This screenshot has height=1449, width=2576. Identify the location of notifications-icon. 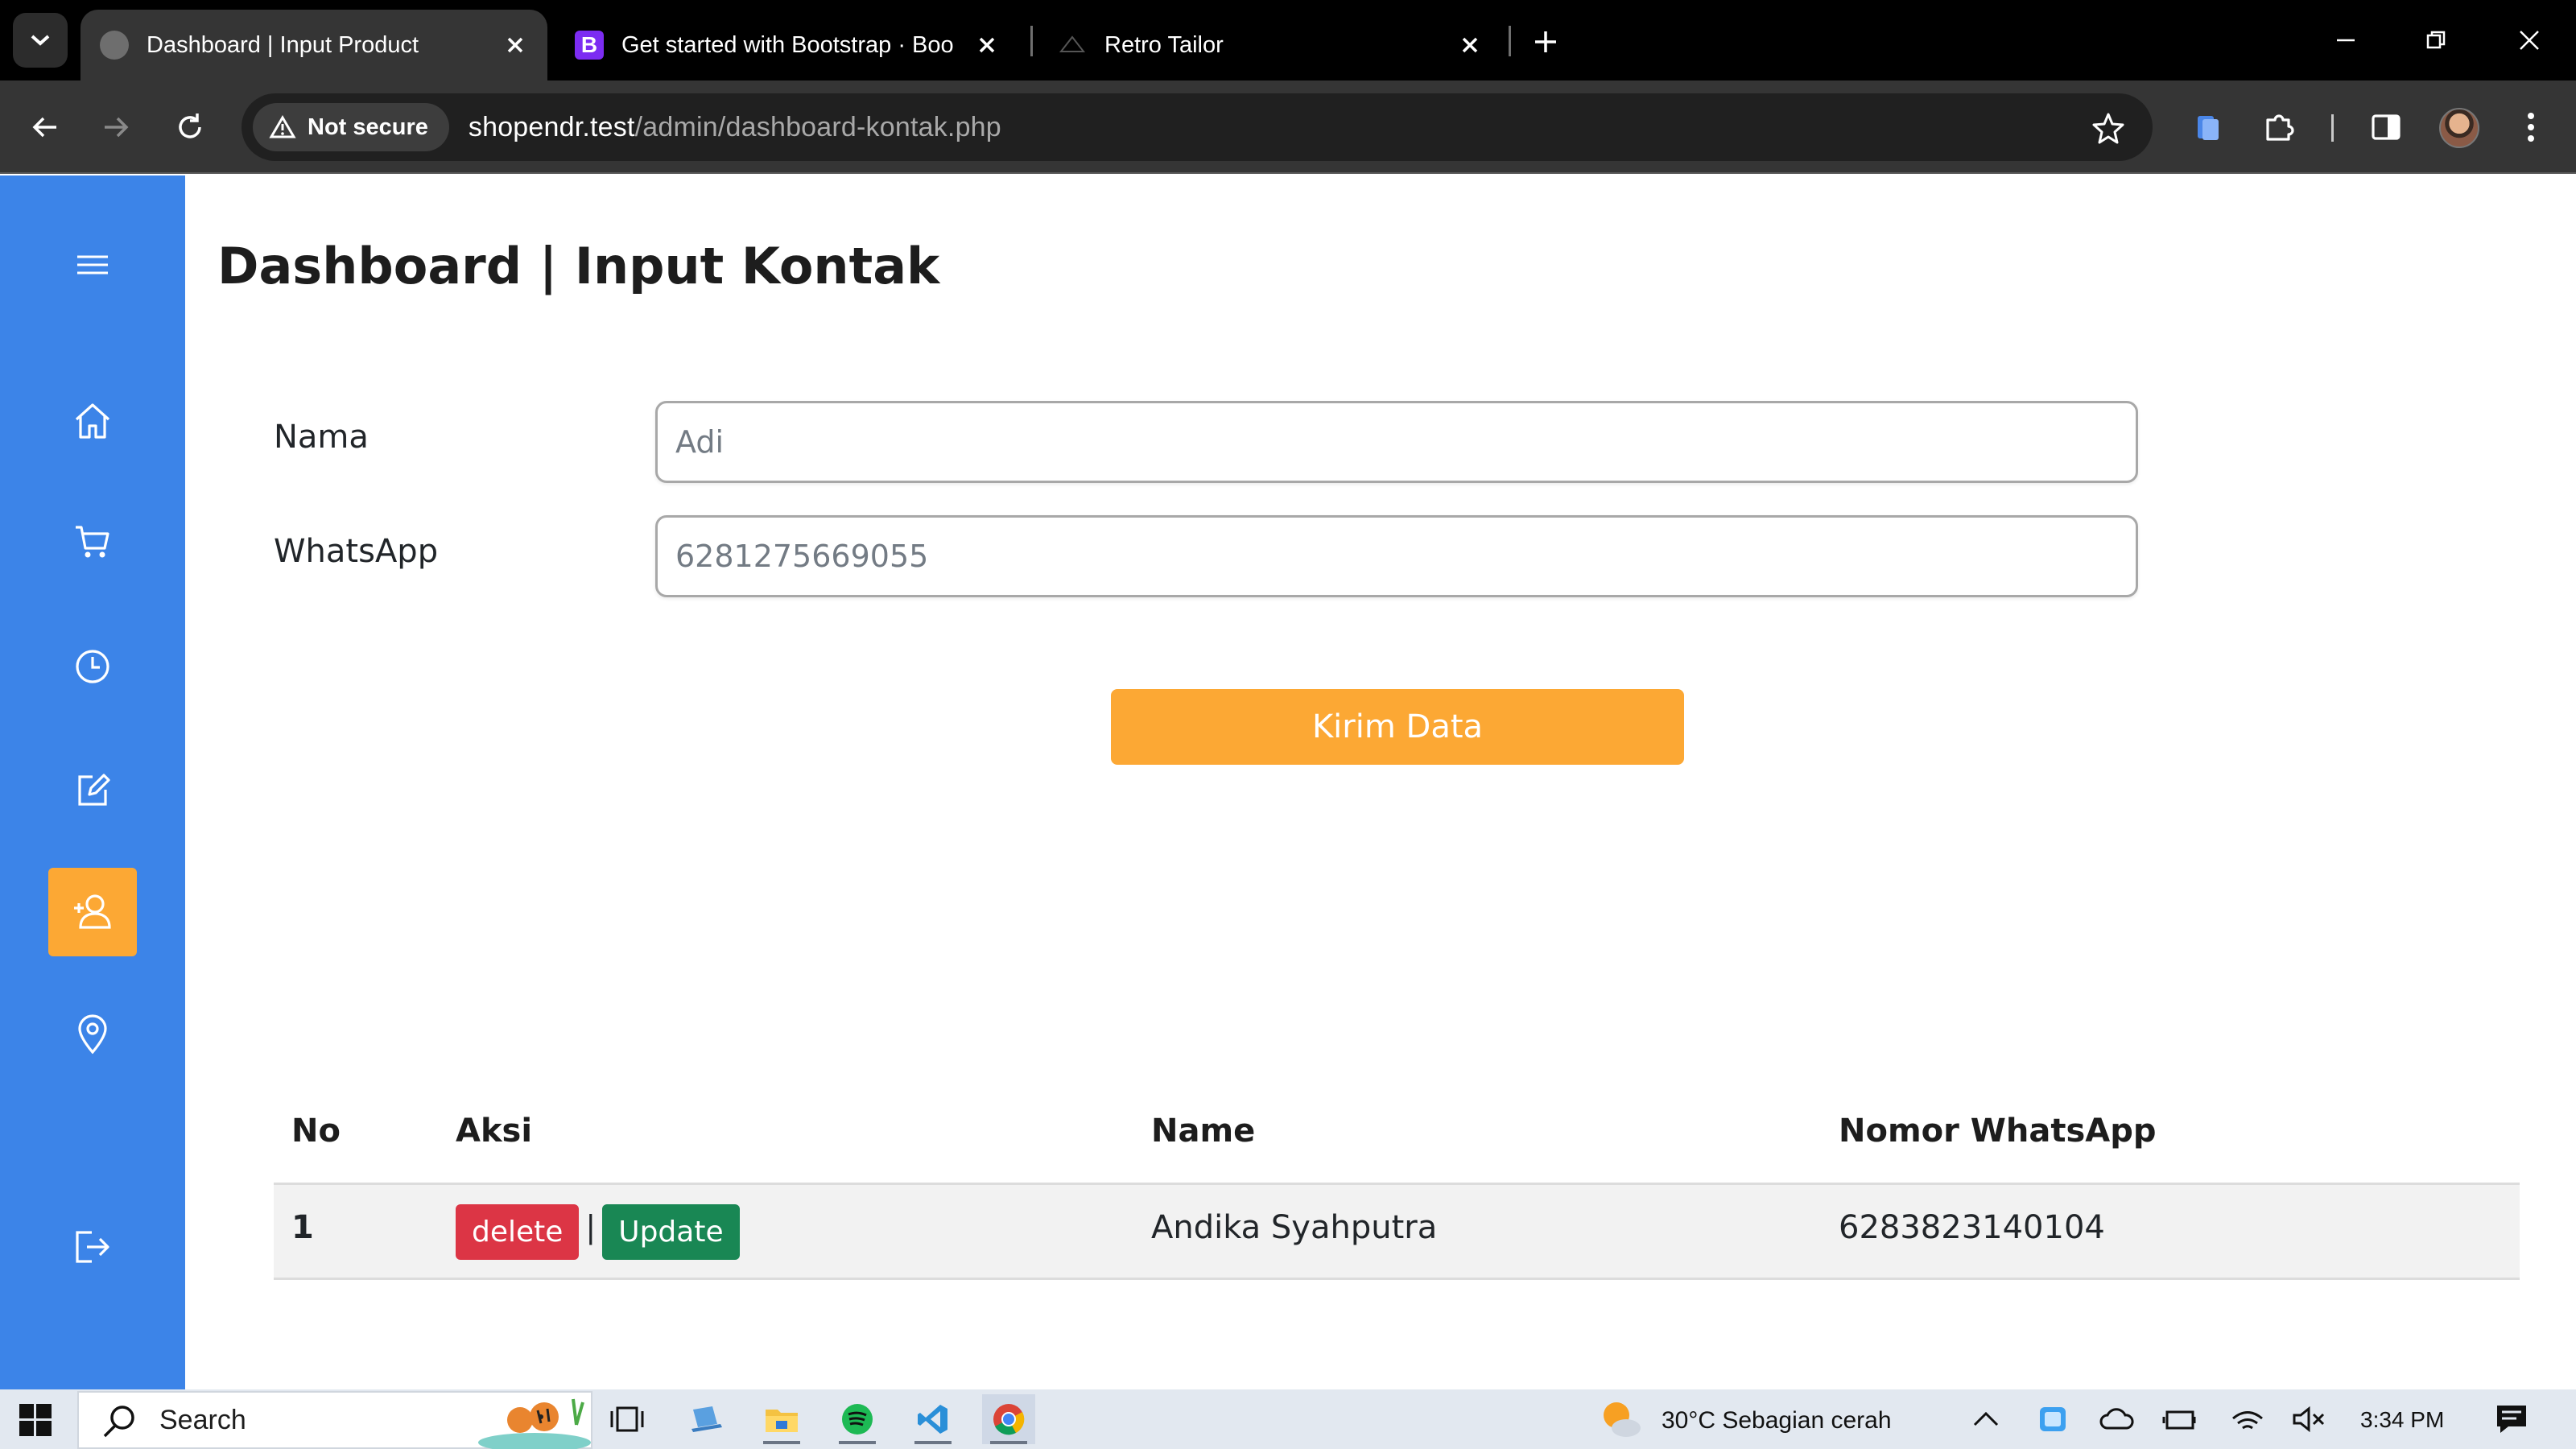
(2511, 1419).